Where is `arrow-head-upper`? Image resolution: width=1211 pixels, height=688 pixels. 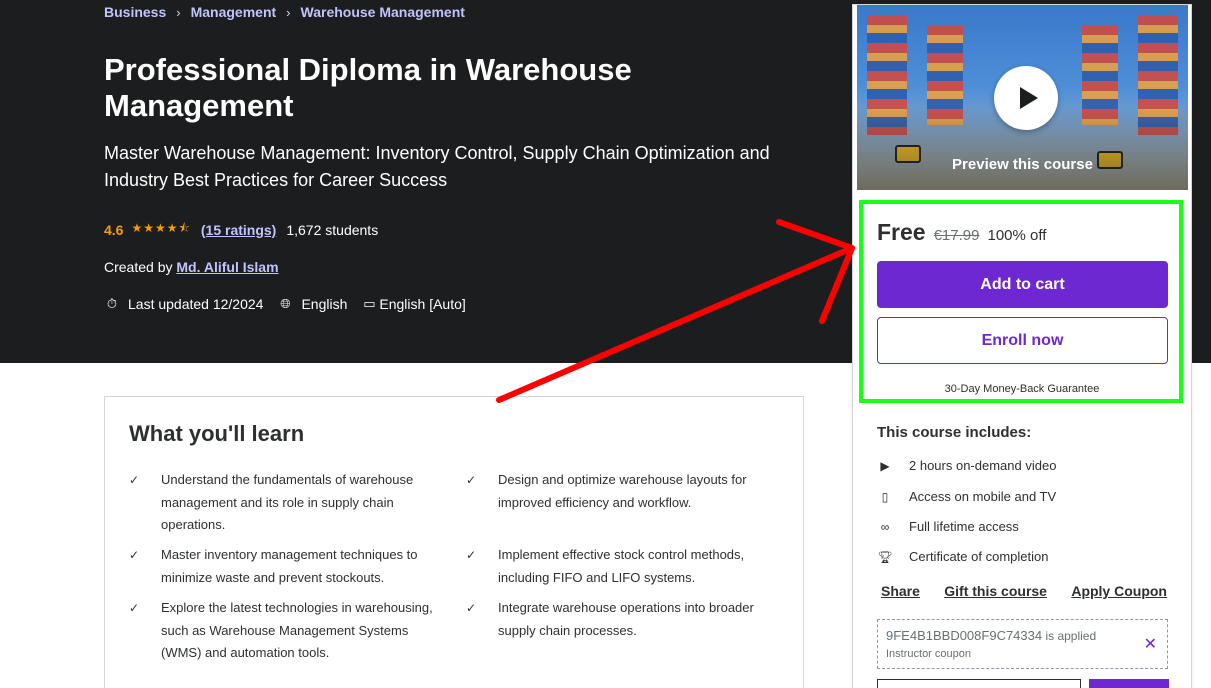
arrow-head-upper is located at coordinates (815, 235).